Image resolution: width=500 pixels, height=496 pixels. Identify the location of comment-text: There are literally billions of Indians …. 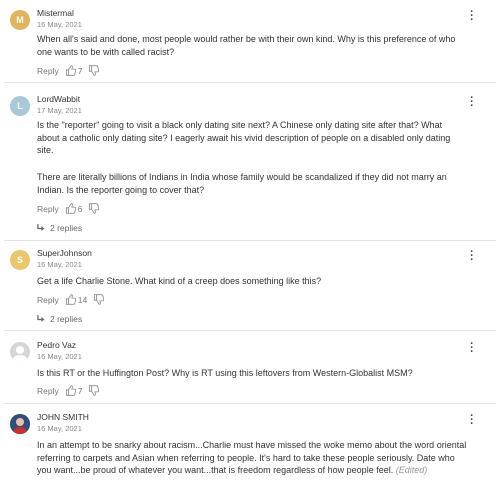
(242, 183).